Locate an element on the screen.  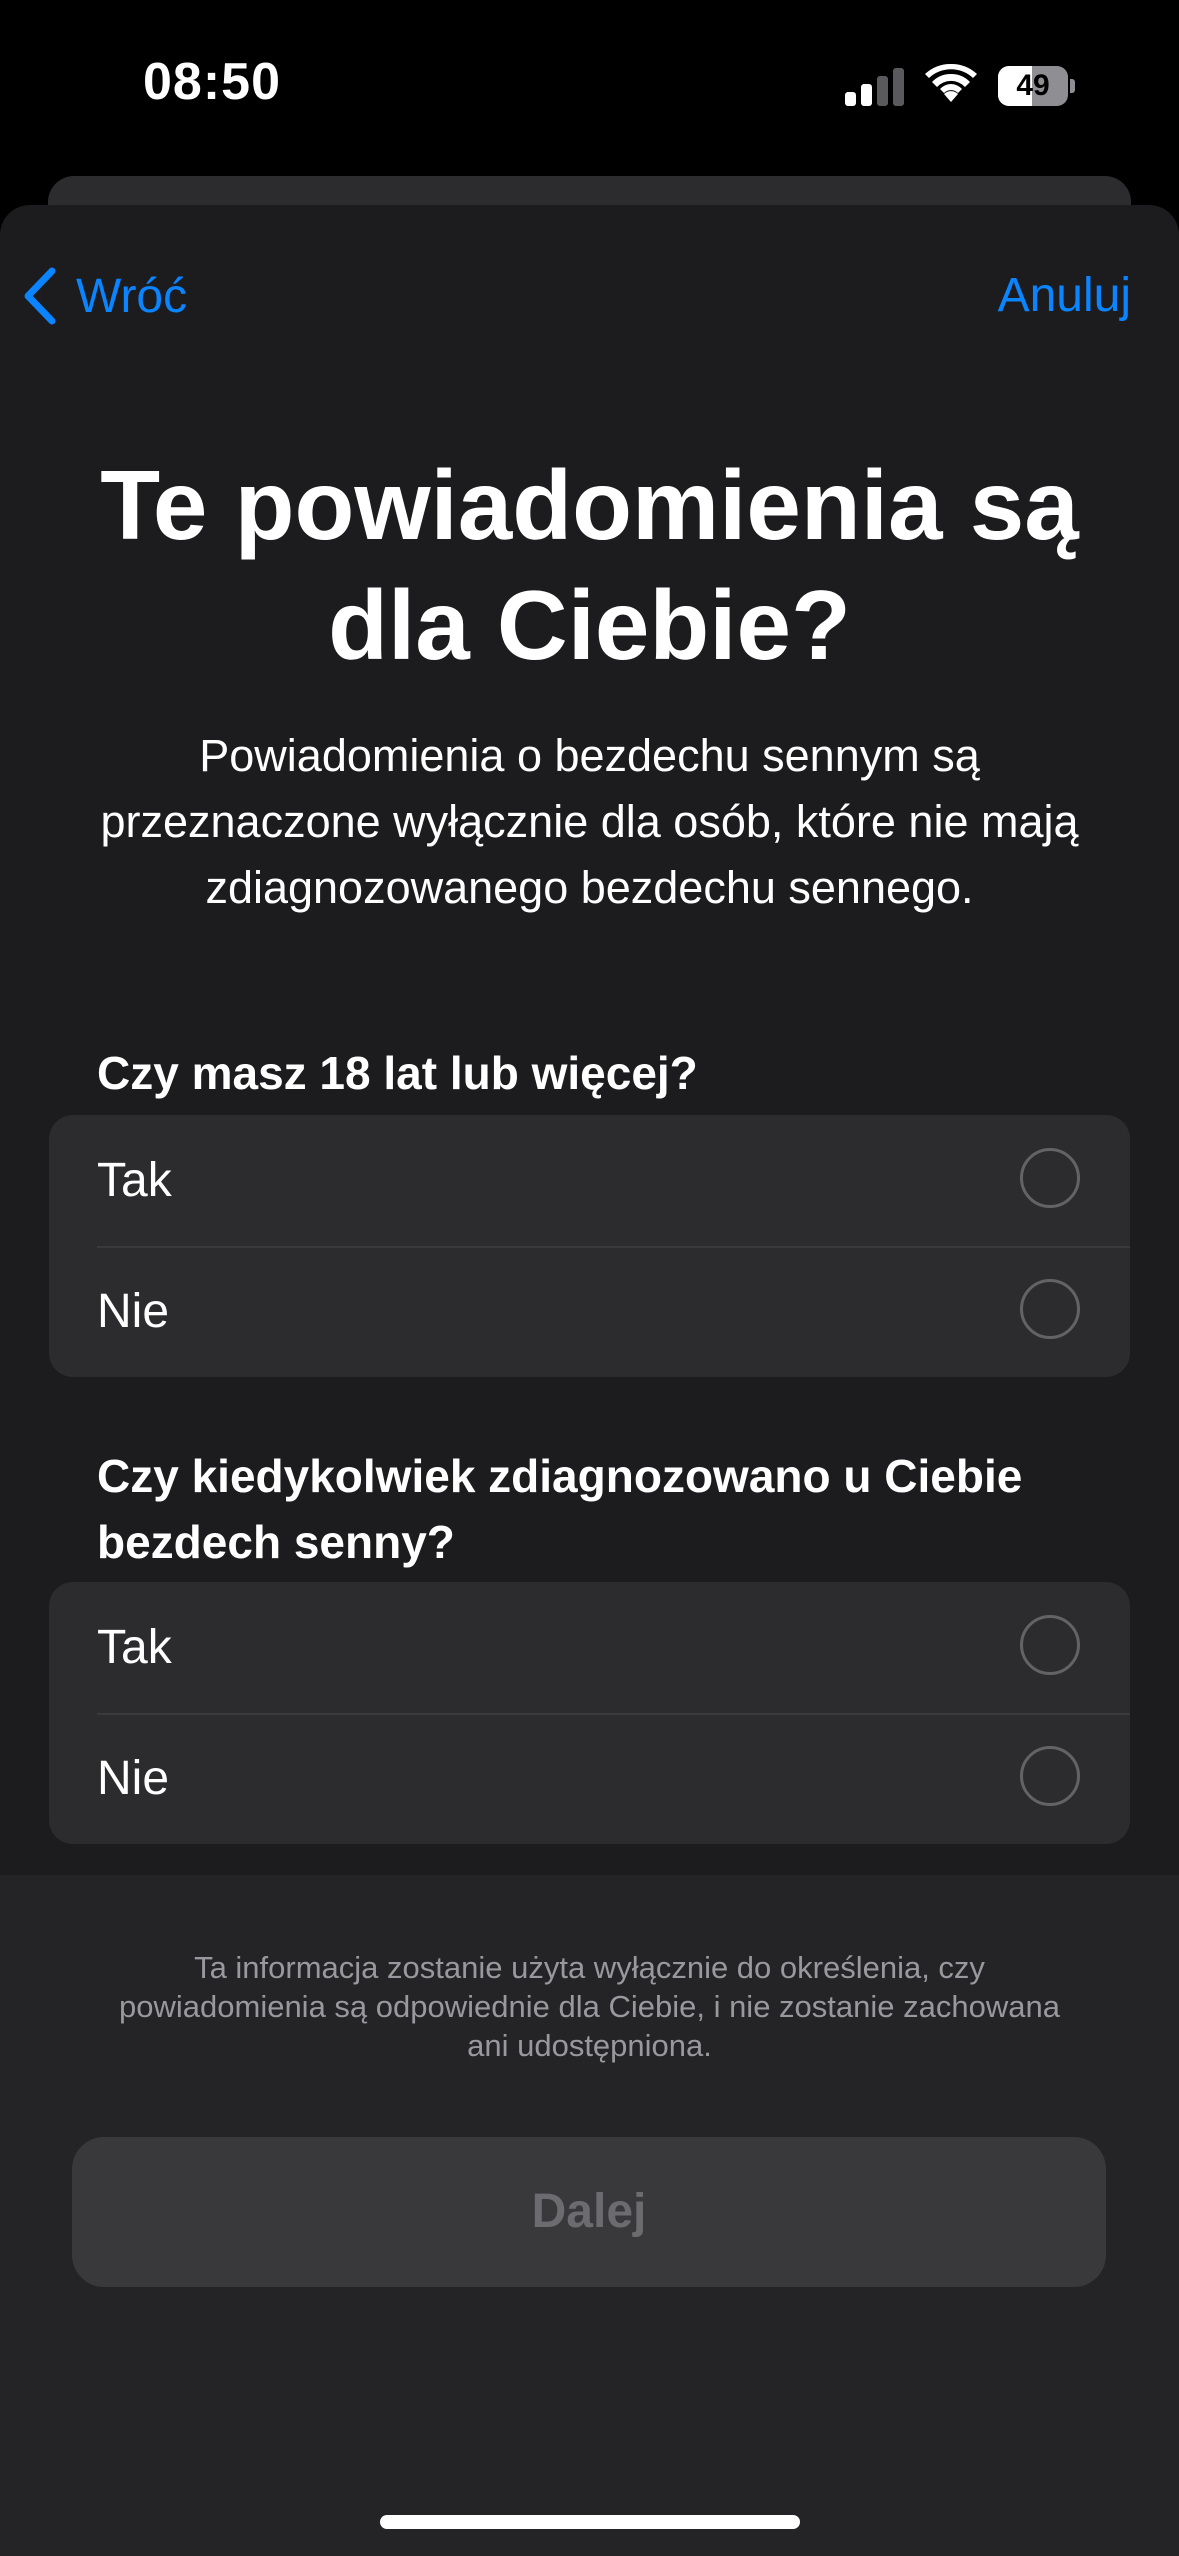
battery-icon: 49 is located at coordinates (1037, 86).